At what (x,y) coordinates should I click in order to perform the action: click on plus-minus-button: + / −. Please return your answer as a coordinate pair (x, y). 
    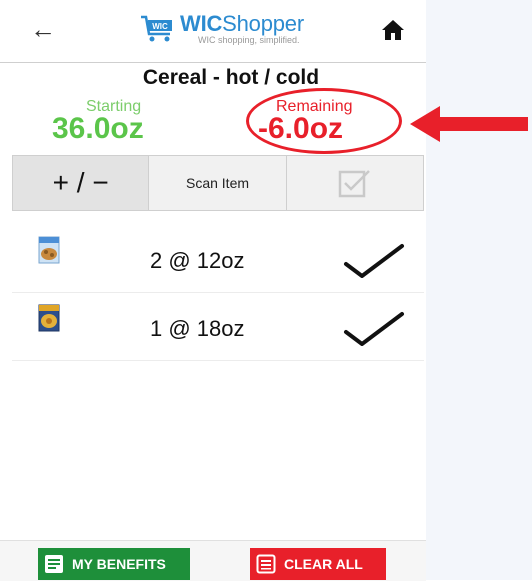
    Looking at the image, I should click on (81, 183).